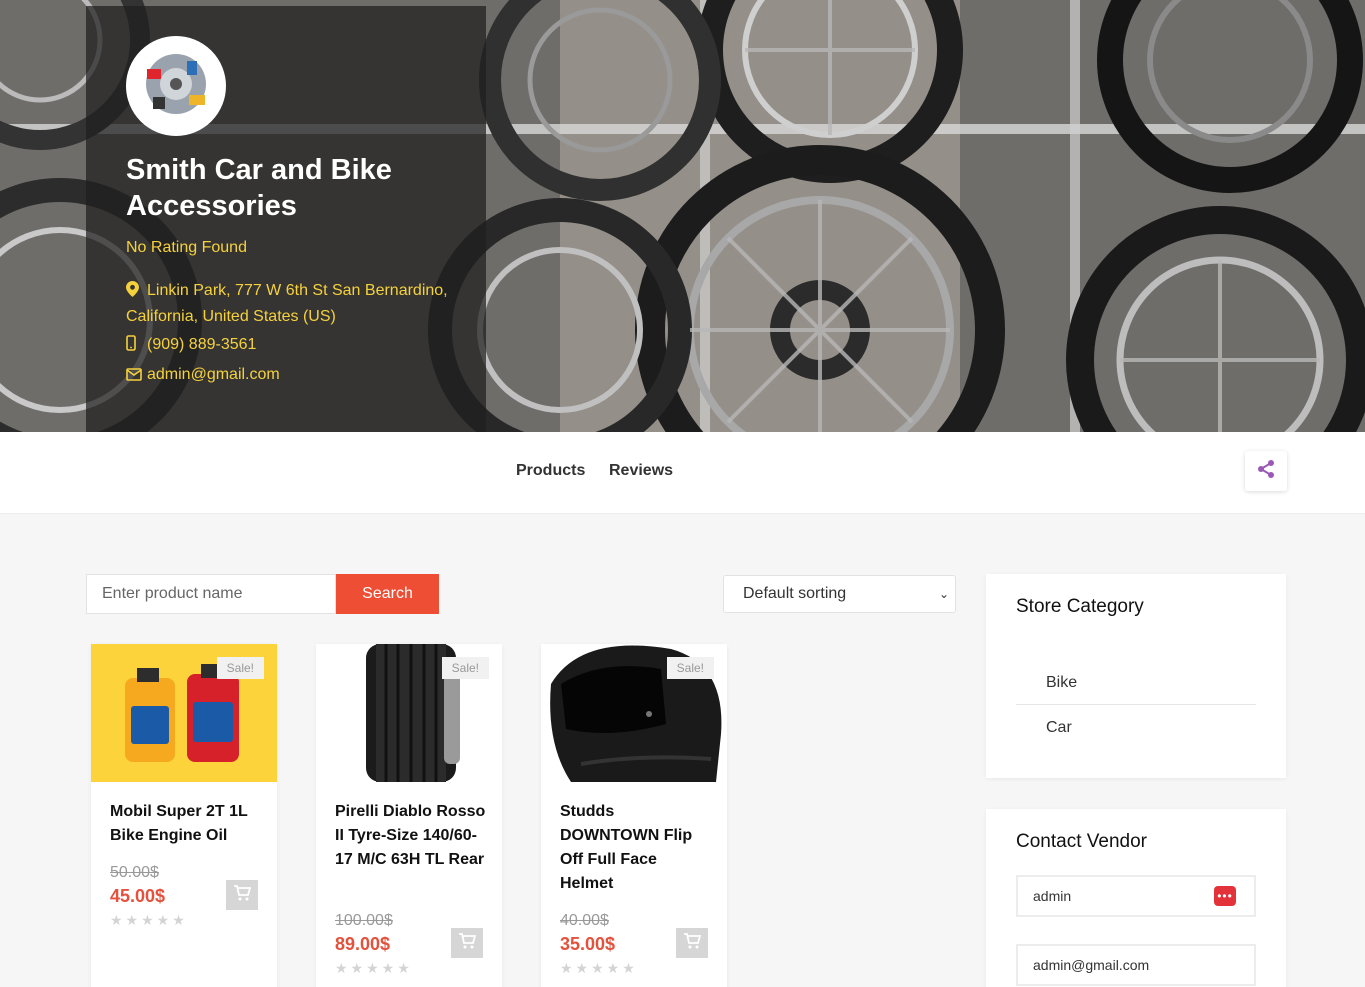 The width and height of the screenshot is (1365, 987). What do you see at coordinates (202, 344) in the screenshot?
I see `store-phone-text: (909) 889-3561` at bounding box center [202, 344].